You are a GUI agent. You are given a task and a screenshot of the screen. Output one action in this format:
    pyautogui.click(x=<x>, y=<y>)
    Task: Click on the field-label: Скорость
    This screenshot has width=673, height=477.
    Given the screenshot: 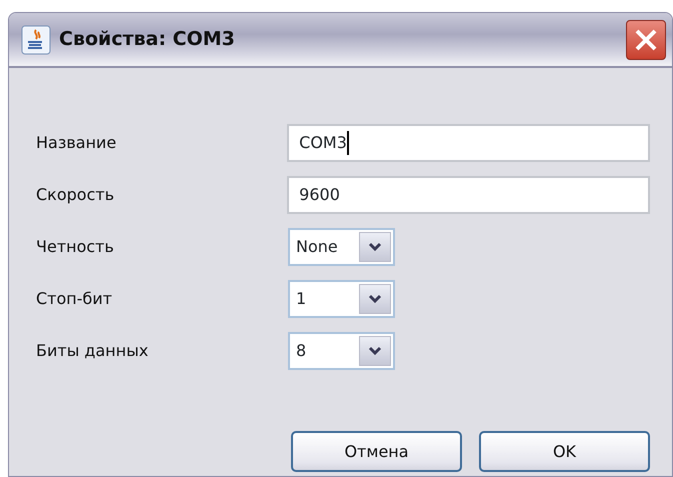 What is the action you would take?
    pyautogui.click(x=76, y=195)
    